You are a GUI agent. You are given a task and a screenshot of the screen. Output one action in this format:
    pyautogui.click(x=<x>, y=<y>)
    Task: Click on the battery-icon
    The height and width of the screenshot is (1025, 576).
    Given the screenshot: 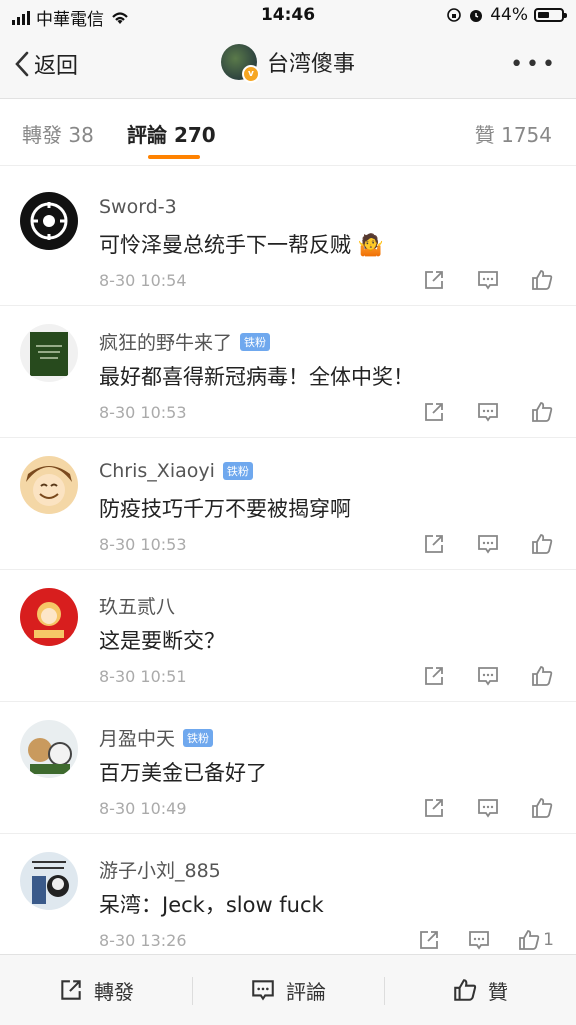 What is the action you would take?
    pyautogui.click(x=550, y=15)
    